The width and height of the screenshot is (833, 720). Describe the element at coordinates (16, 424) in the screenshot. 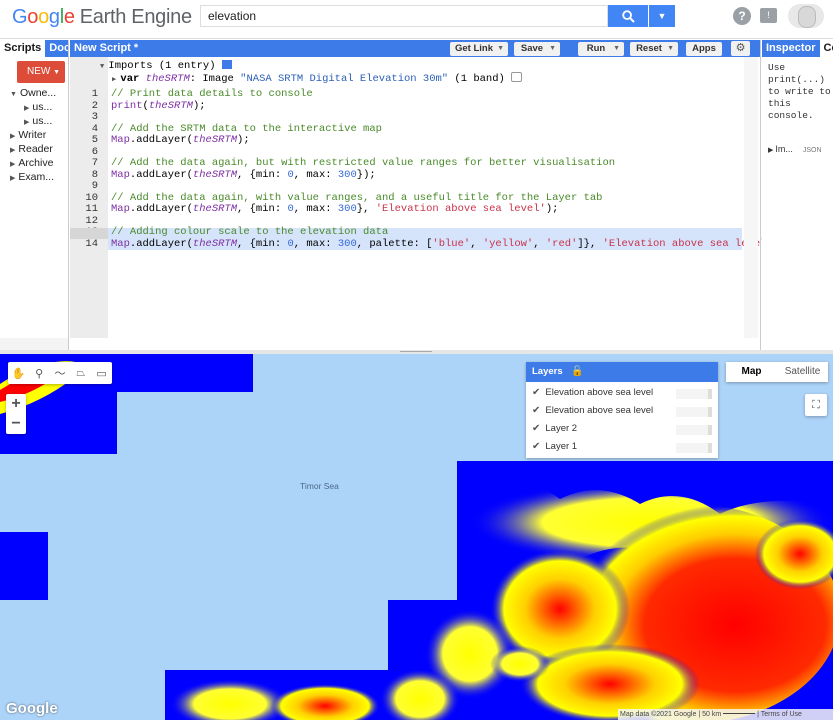

I see `zoom-out-button: −` at that location.